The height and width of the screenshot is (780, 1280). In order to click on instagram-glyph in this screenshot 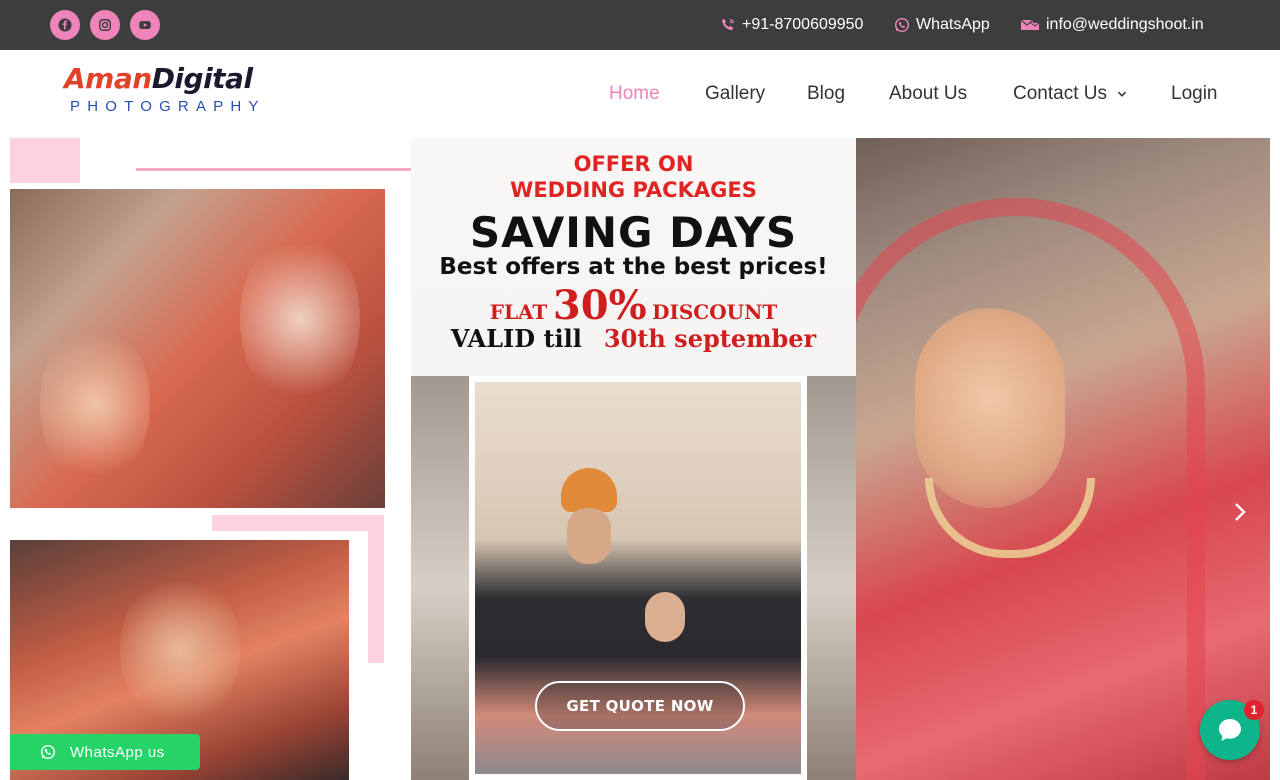, I will do `click(105, 25)`.